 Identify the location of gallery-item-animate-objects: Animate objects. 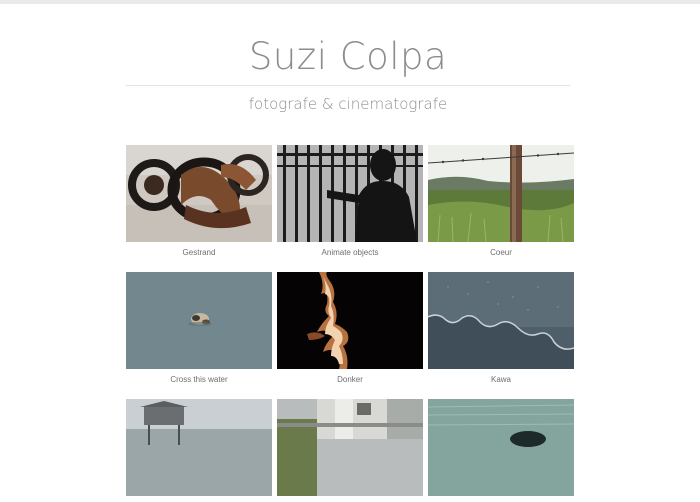
(350, 201).